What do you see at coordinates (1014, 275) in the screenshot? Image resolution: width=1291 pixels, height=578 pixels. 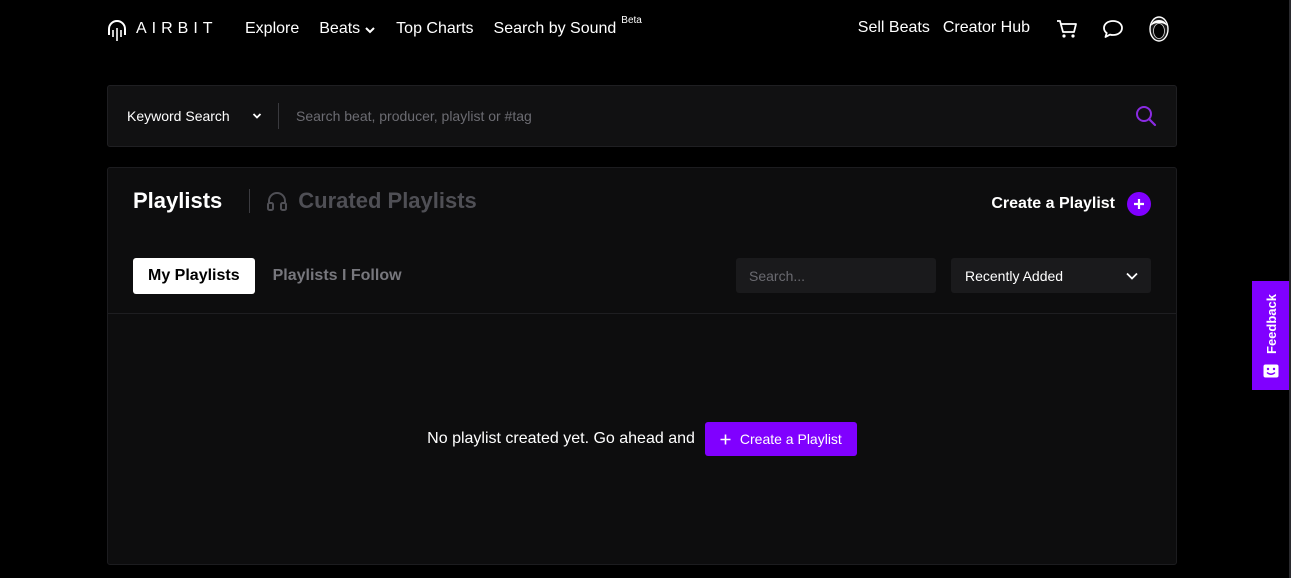 I see `sort-selected-value: Recently Added` at bounding box center [1014, 275].